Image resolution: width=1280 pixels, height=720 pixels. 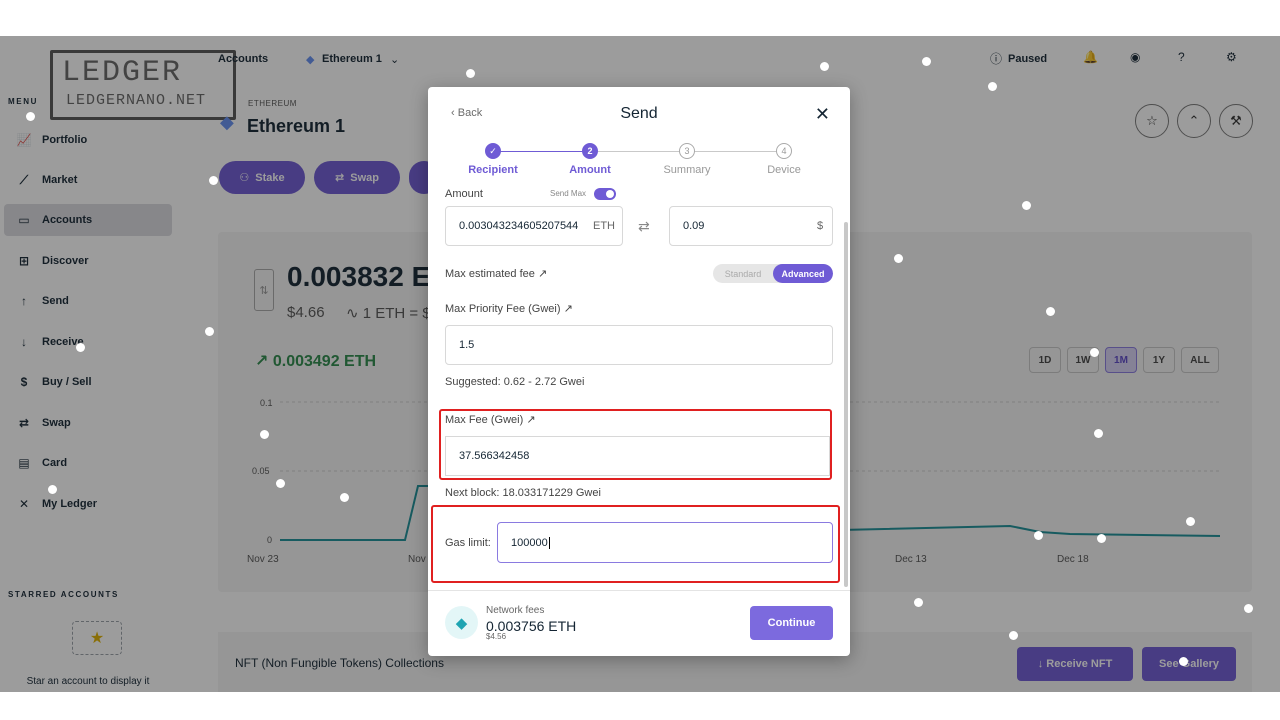 What do you see at coordinates (687, 151) in the screenshot?
I see `step-dot-summary: 3` at bounding box center [687, 151].